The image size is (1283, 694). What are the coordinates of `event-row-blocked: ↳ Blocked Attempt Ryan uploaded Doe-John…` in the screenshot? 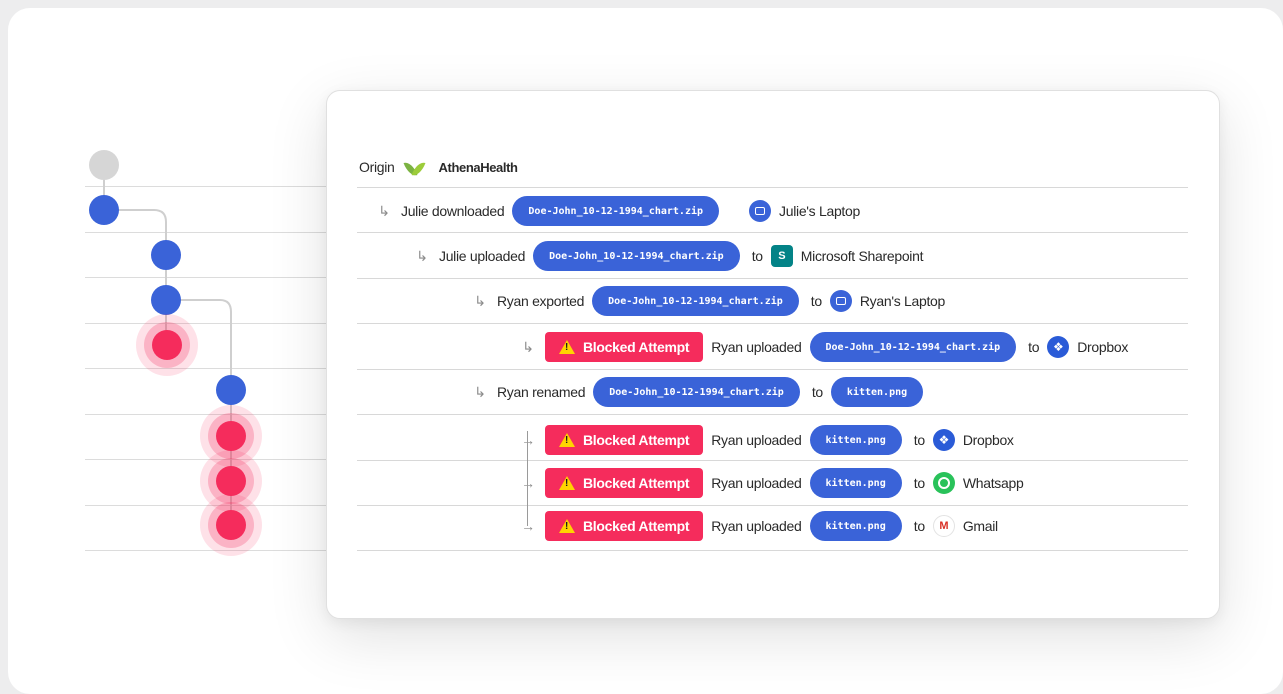 It's located at (773, 347).